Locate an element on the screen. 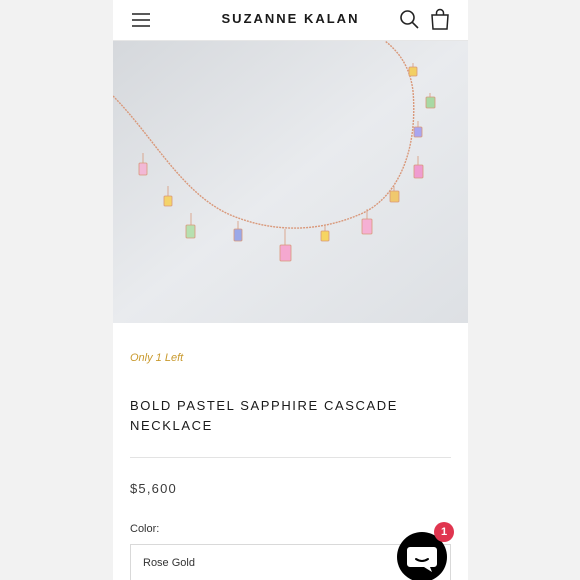  shopping-bag-icon is located at coordinates (440, 19).